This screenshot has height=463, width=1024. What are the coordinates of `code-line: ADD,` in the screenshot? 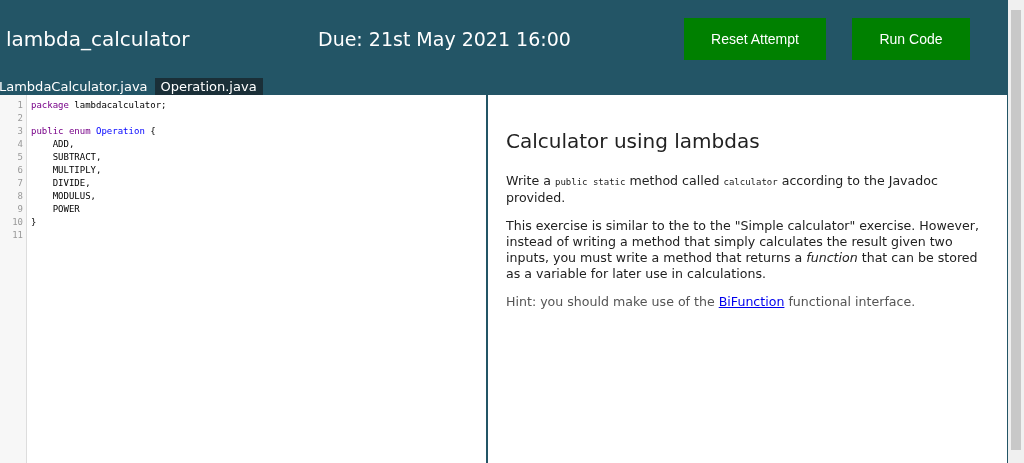 It's located at (63, 144).